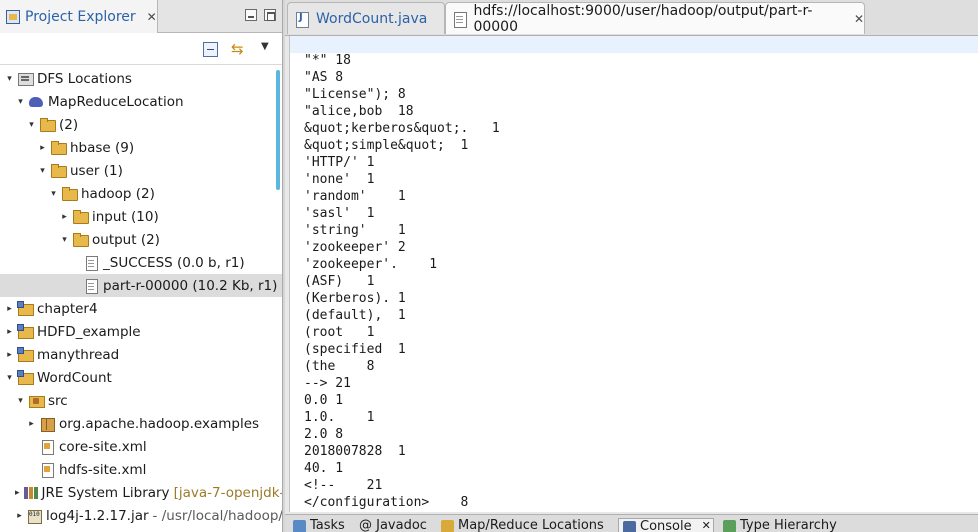  Describe the element at coordinates (359, 111) in the screenshot. I see `text-line: "alice,bob 18` at that location.